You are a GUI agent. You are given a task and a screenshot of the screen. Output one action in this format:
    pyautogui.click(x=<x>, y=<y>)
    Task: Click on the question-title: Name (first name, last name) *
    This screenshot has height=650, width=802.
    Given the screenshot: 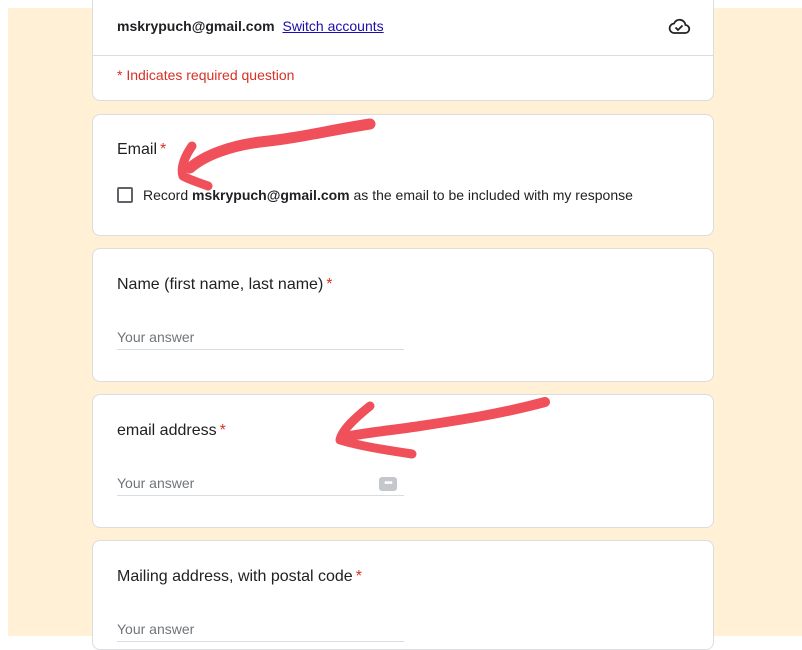 What is the action you would take?
    pyautogui.click(x=225, y=284)
    